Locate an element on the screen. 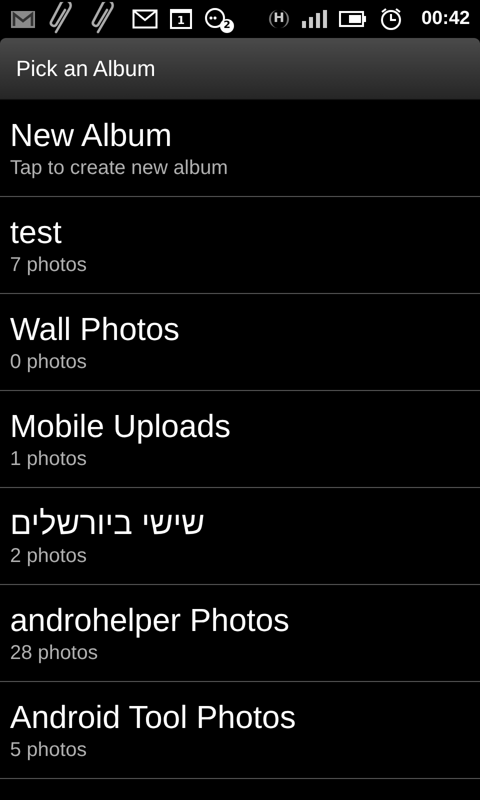 Image resolution: width=480 pixels, height=800 pixels. album-title: שישי ביורשלים is located at coordinates (108, 523).